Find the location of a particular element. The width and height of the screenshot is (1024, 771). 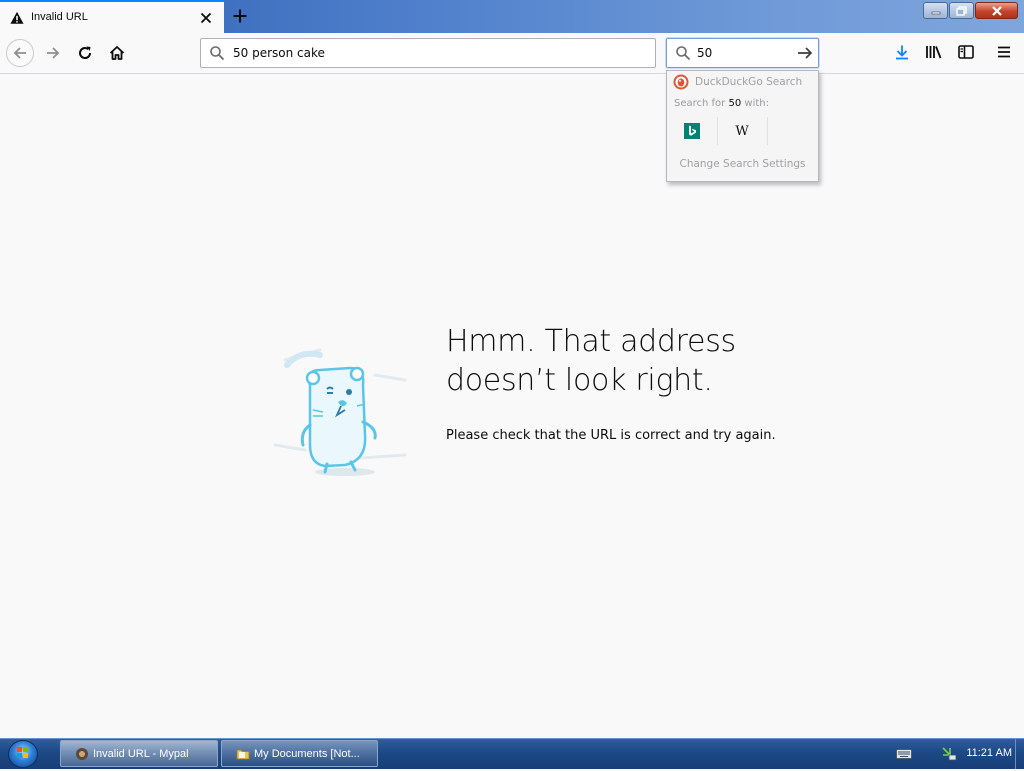

bing-search-button is located at coordinates (692, 131).